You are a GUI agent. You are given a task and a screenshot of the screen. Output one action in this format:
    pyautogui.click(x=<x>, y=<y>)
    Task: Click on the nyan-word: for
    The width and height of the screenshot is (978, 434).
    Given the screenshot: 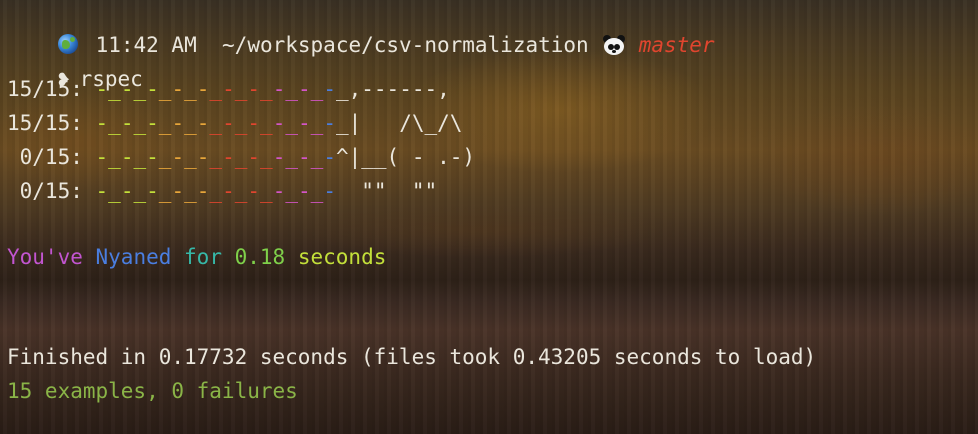 What is the action you would take?
    pyautogui.click(x=203, y=257)
    